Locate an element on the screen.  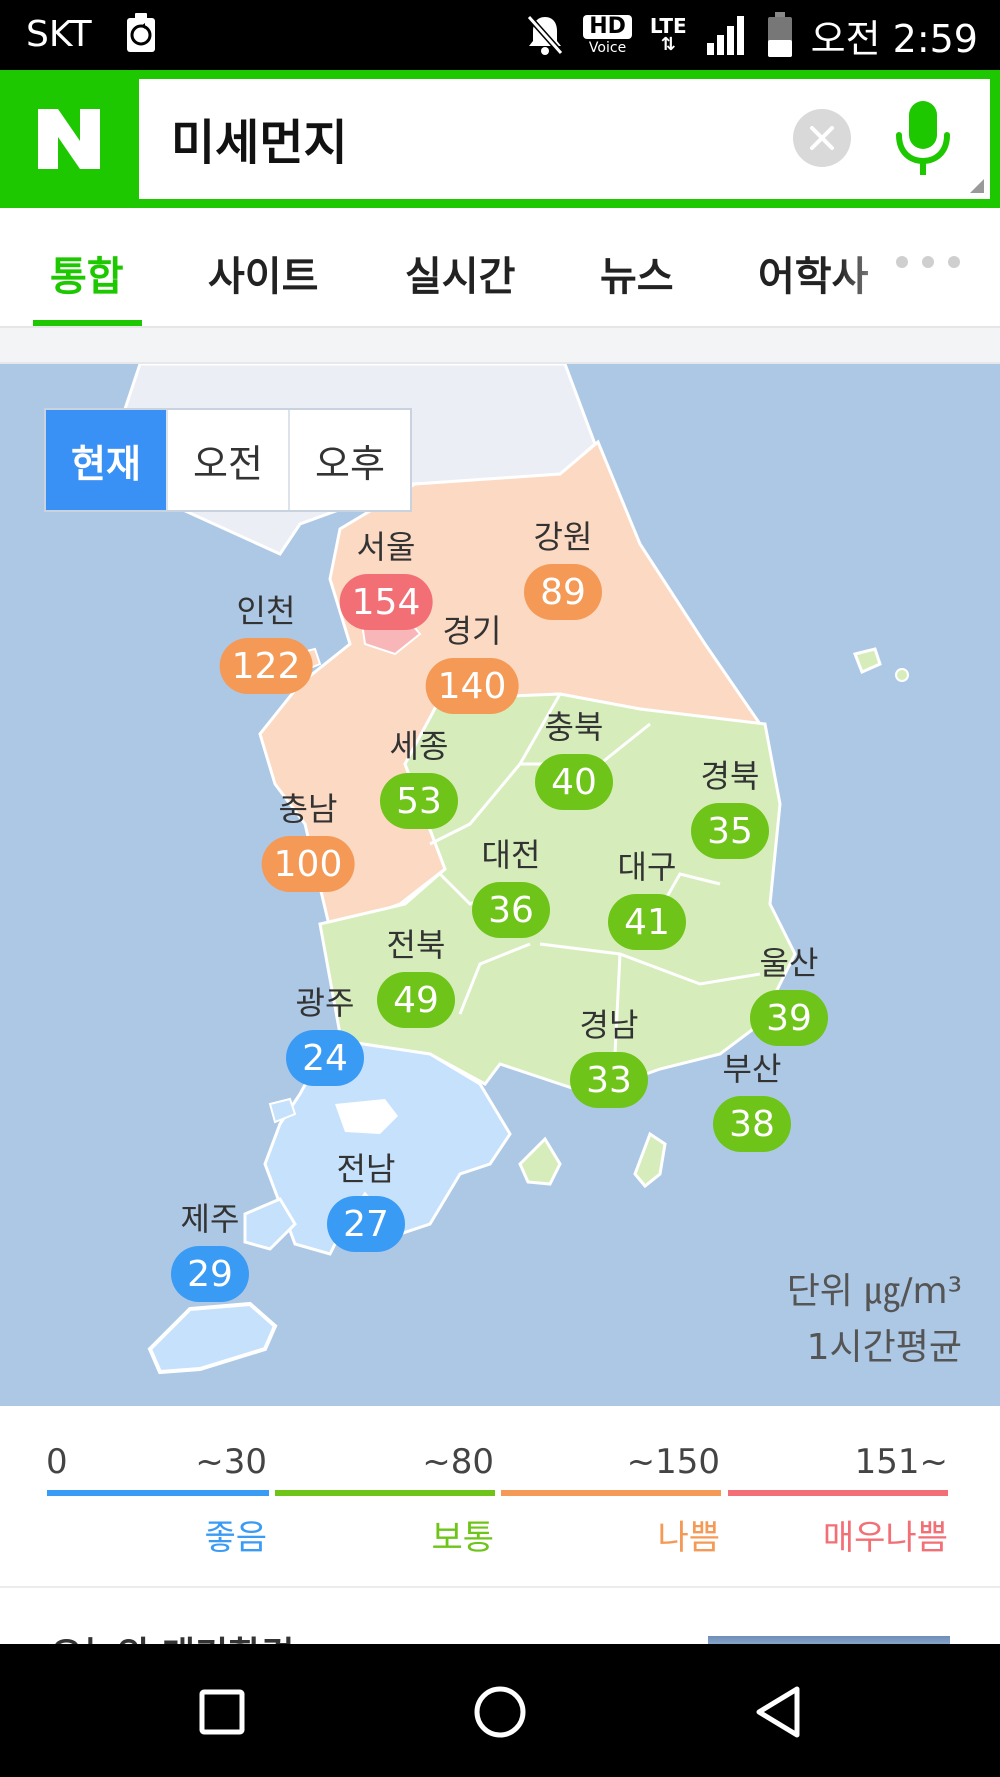
search-header is located at coordinates (500, 139).